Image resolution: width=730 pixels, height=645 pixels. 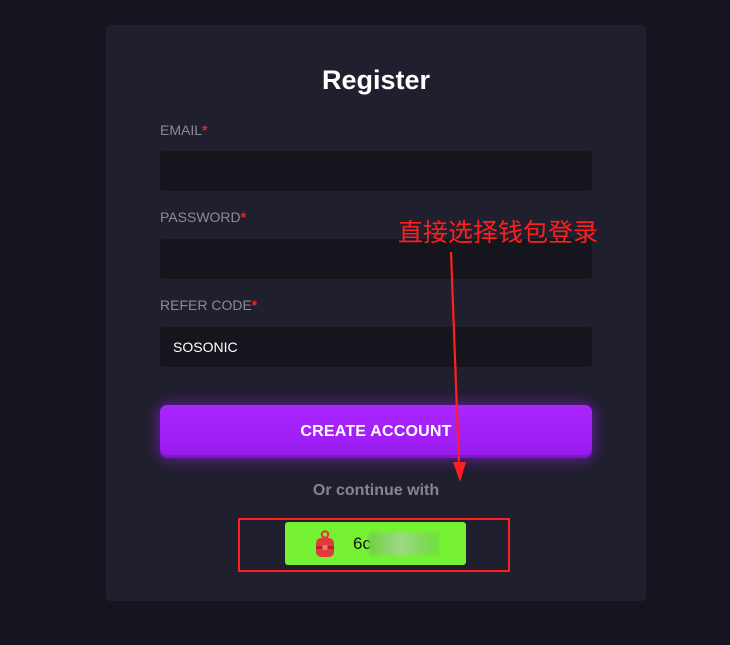 I want to click on refer-code-label: REFER CODE*, so click(x=208, y=305).